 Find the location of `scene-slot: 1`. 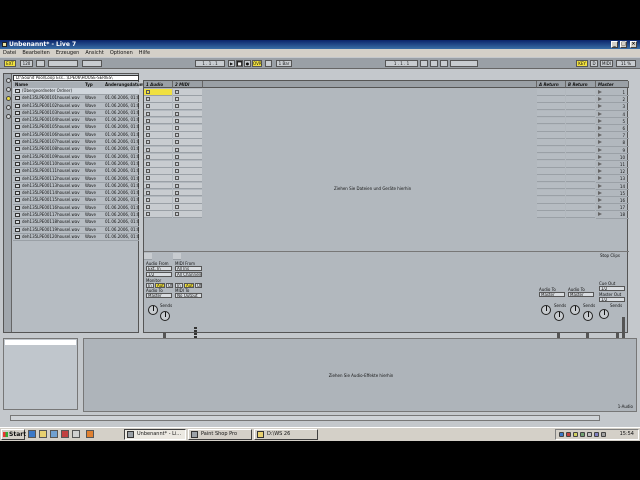

scene-slot: 1 is located at coordinates (612, 93).